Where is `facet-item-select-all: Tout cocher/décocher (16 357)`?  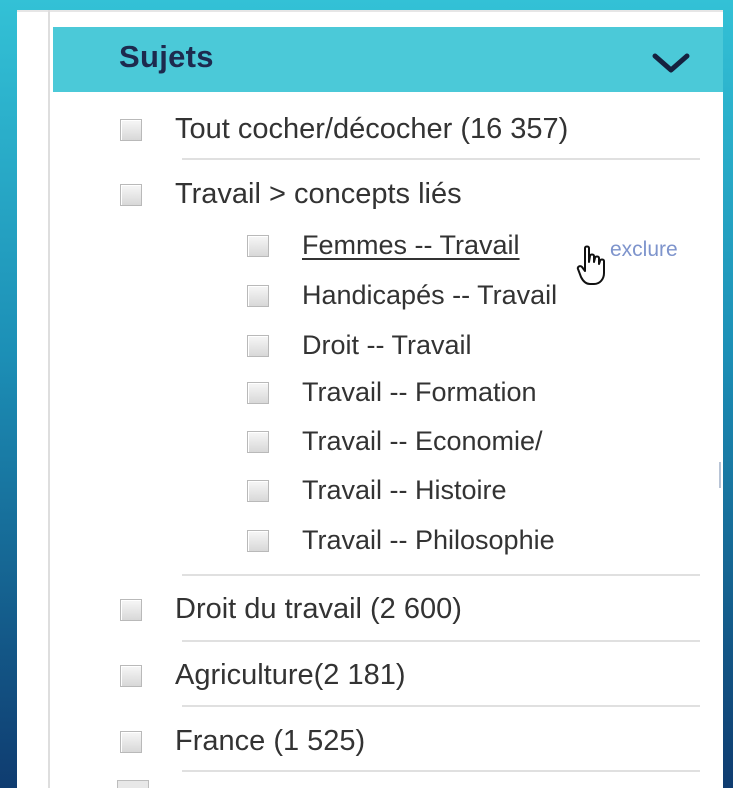 facet-item-select-all: Tout cocher/décocher (16 357) is located at coordinates (344, 129).